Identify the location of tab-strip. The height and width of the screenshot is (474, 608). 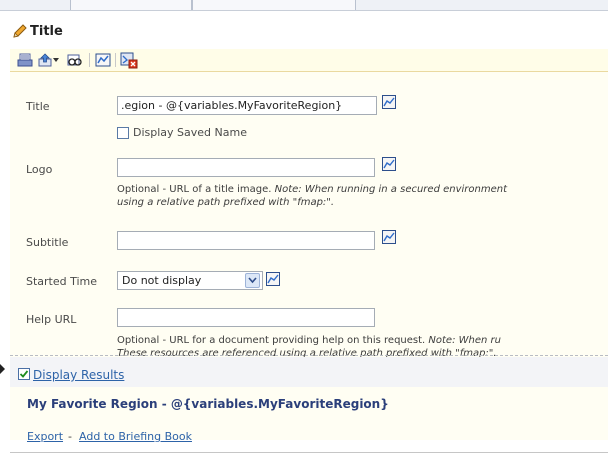
(304, 5).